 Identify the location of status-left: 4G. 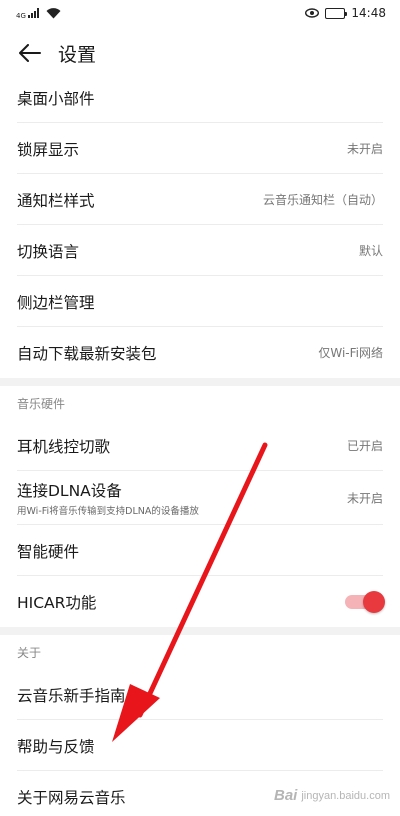
(38, 13).